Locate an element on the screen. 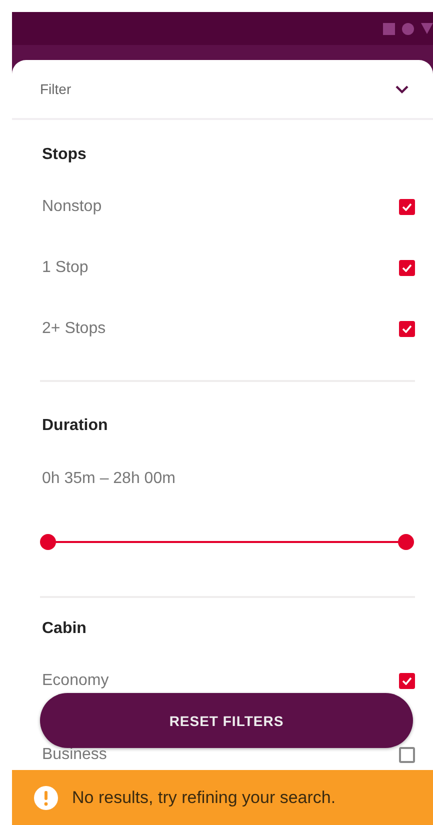 The width and height of the screenshot is (433, 825). filter-title: Filter is located at coordinates (56, 89).